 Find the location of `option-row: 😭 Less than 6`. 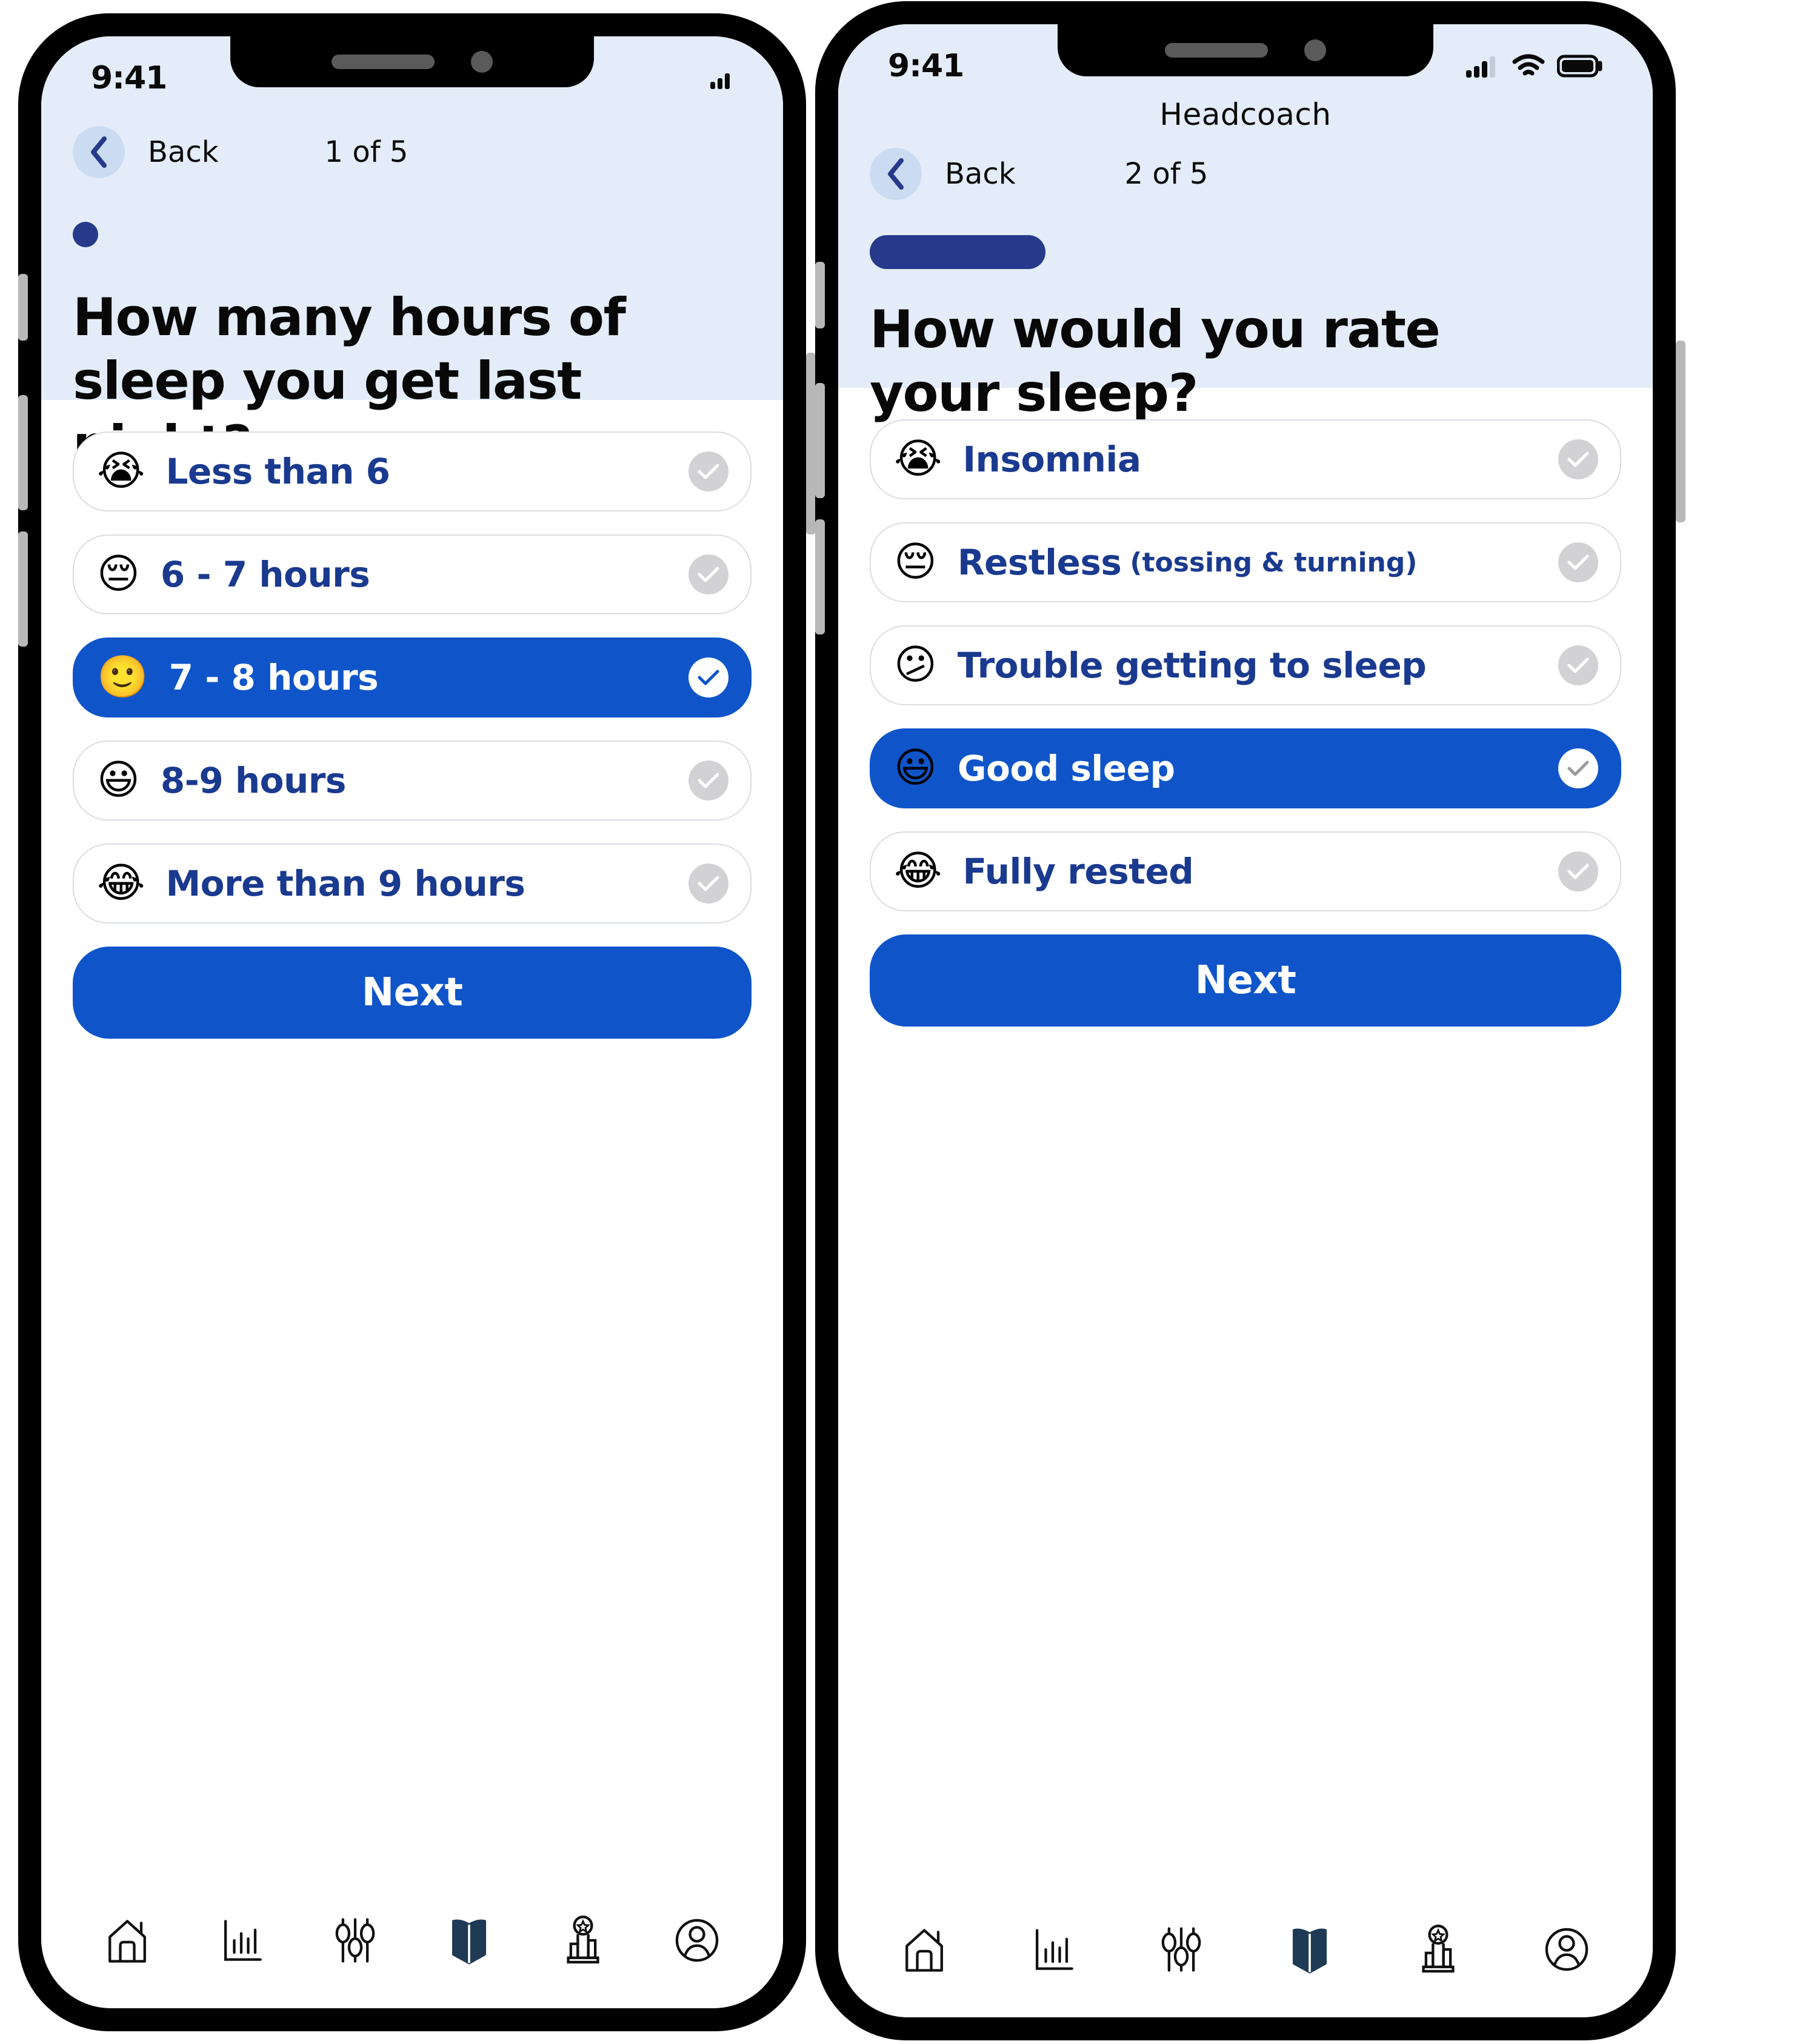

option-row: 😭 Less than 6 is located at coordinates (412, 471).